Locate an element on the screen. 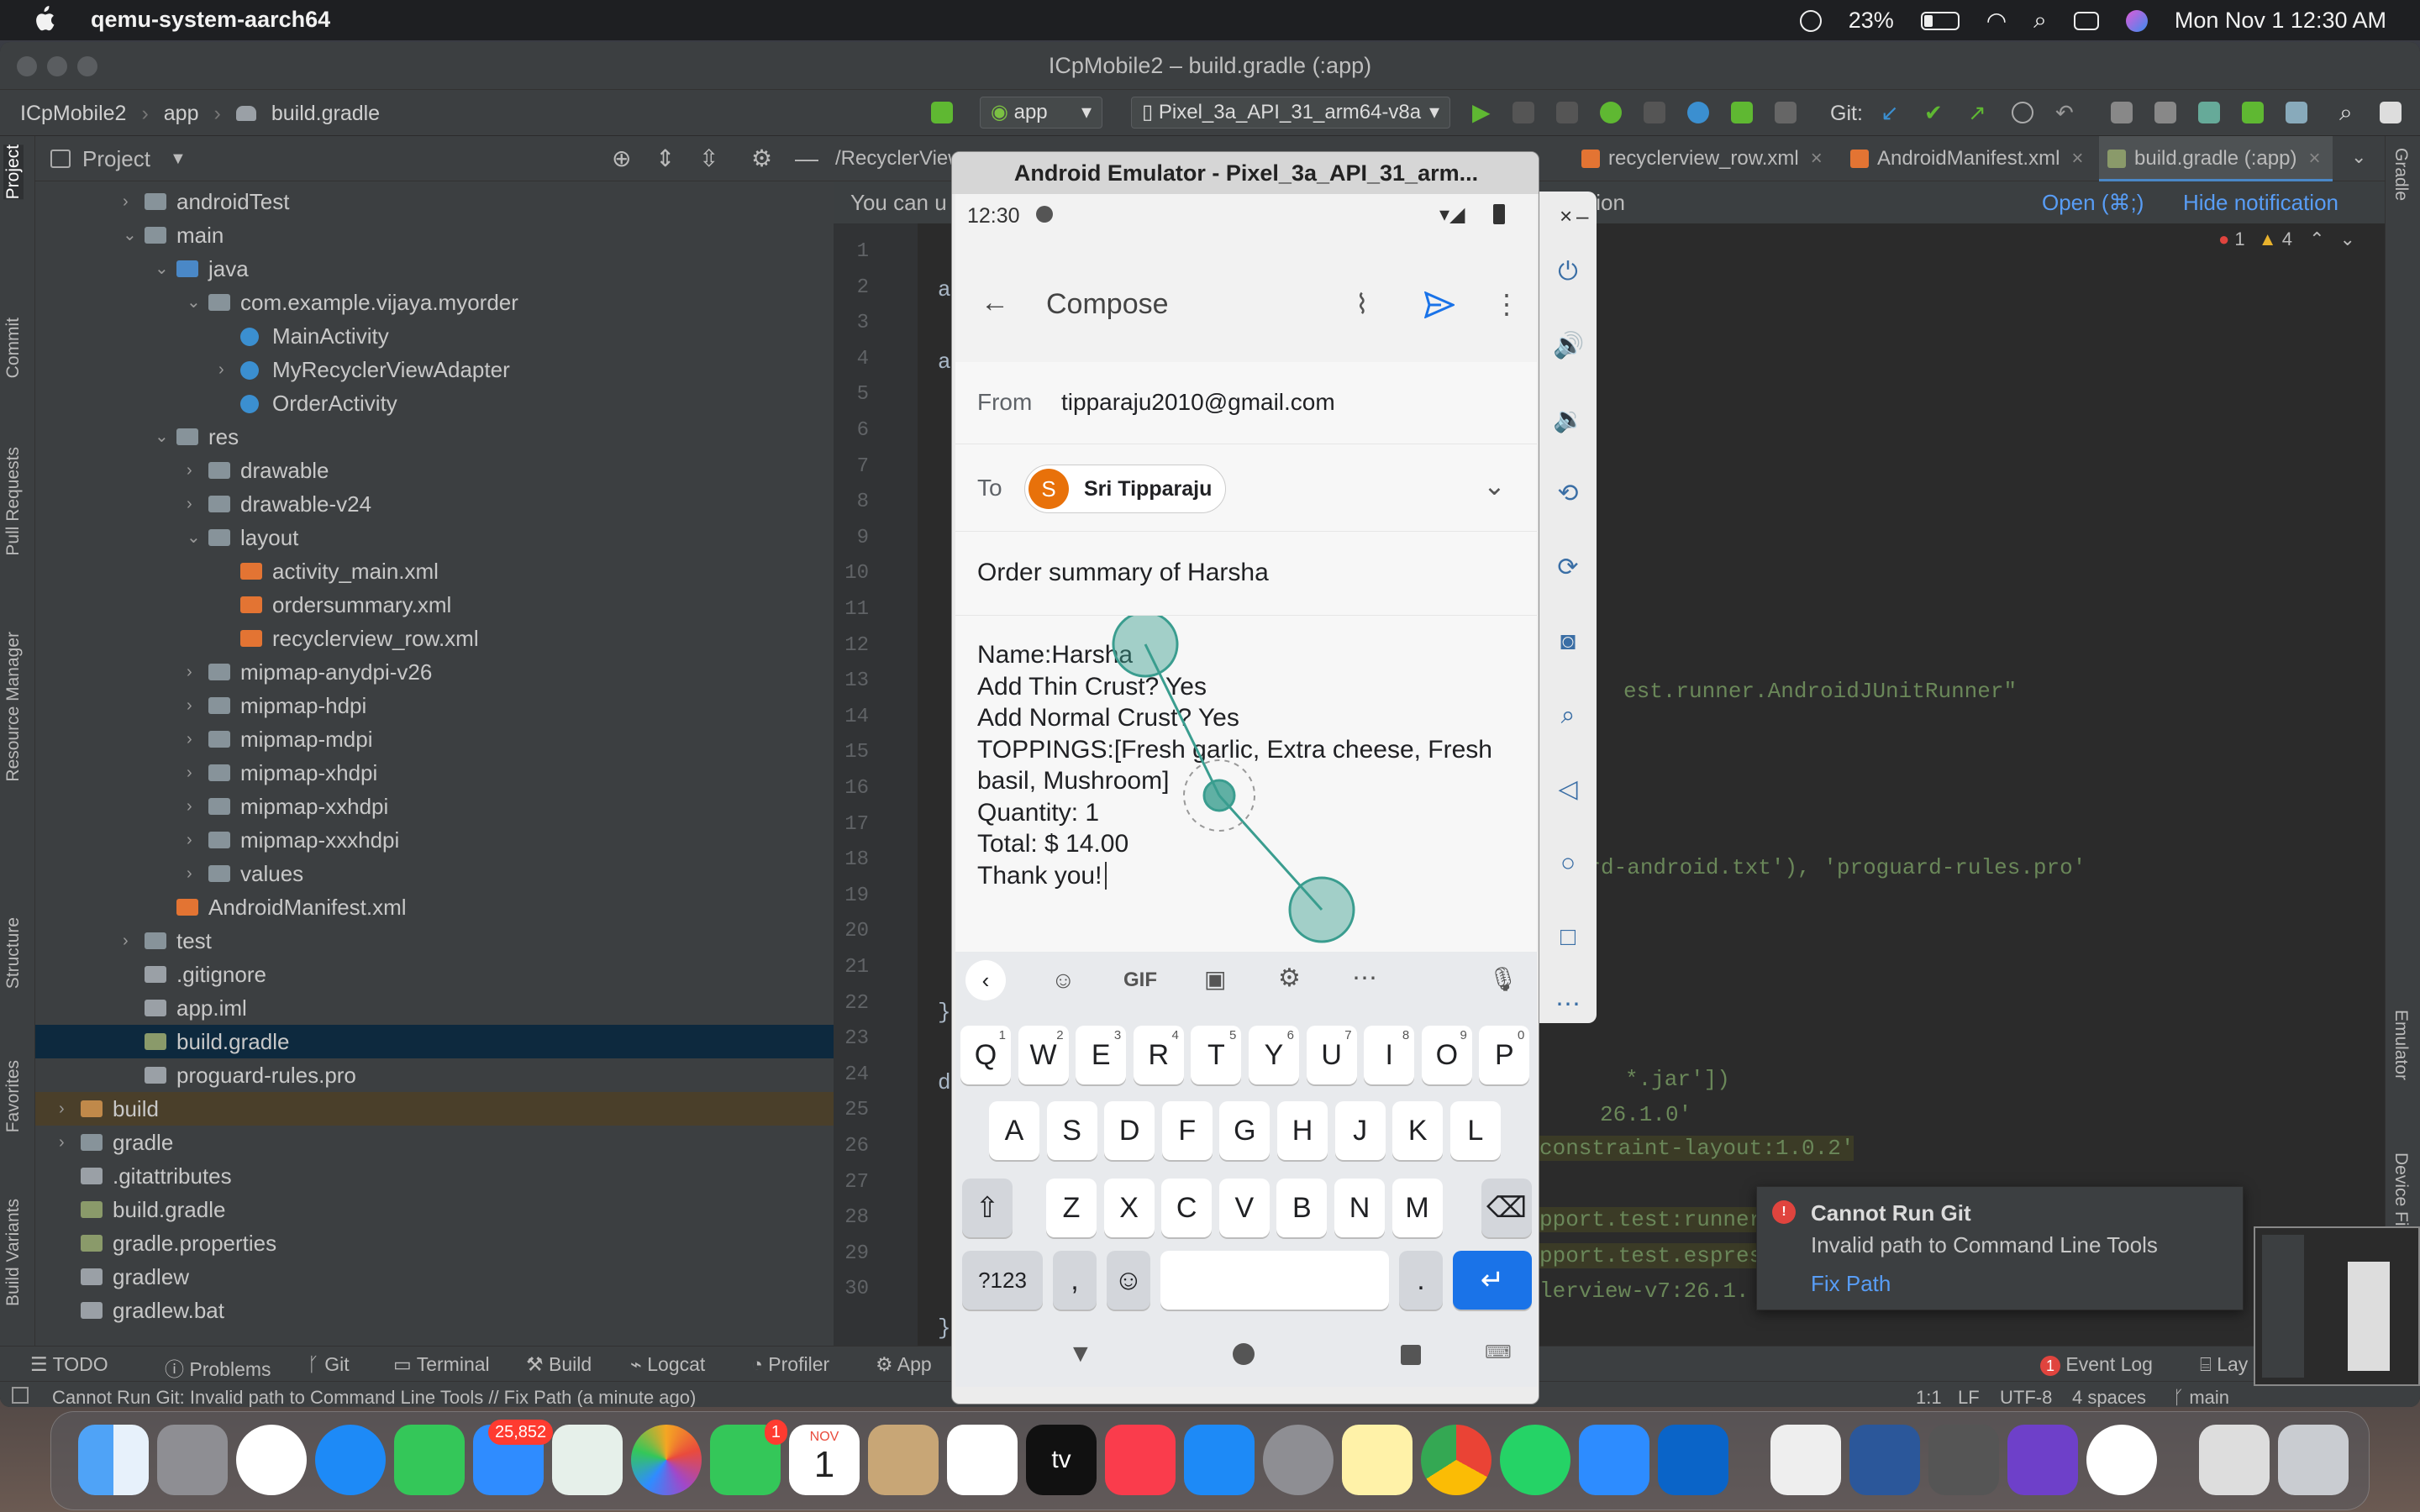  emulator-close-icon: × is located at coordinates (1566, 216).